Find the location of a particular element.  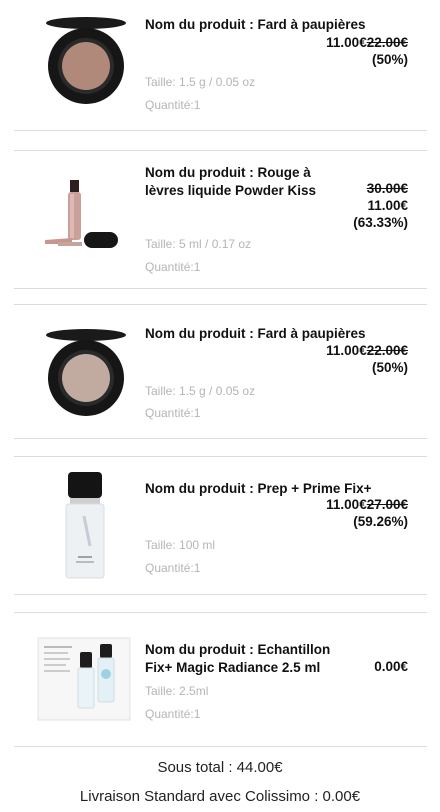

price-old: 30.00€ is located at coordinates (387, 188).